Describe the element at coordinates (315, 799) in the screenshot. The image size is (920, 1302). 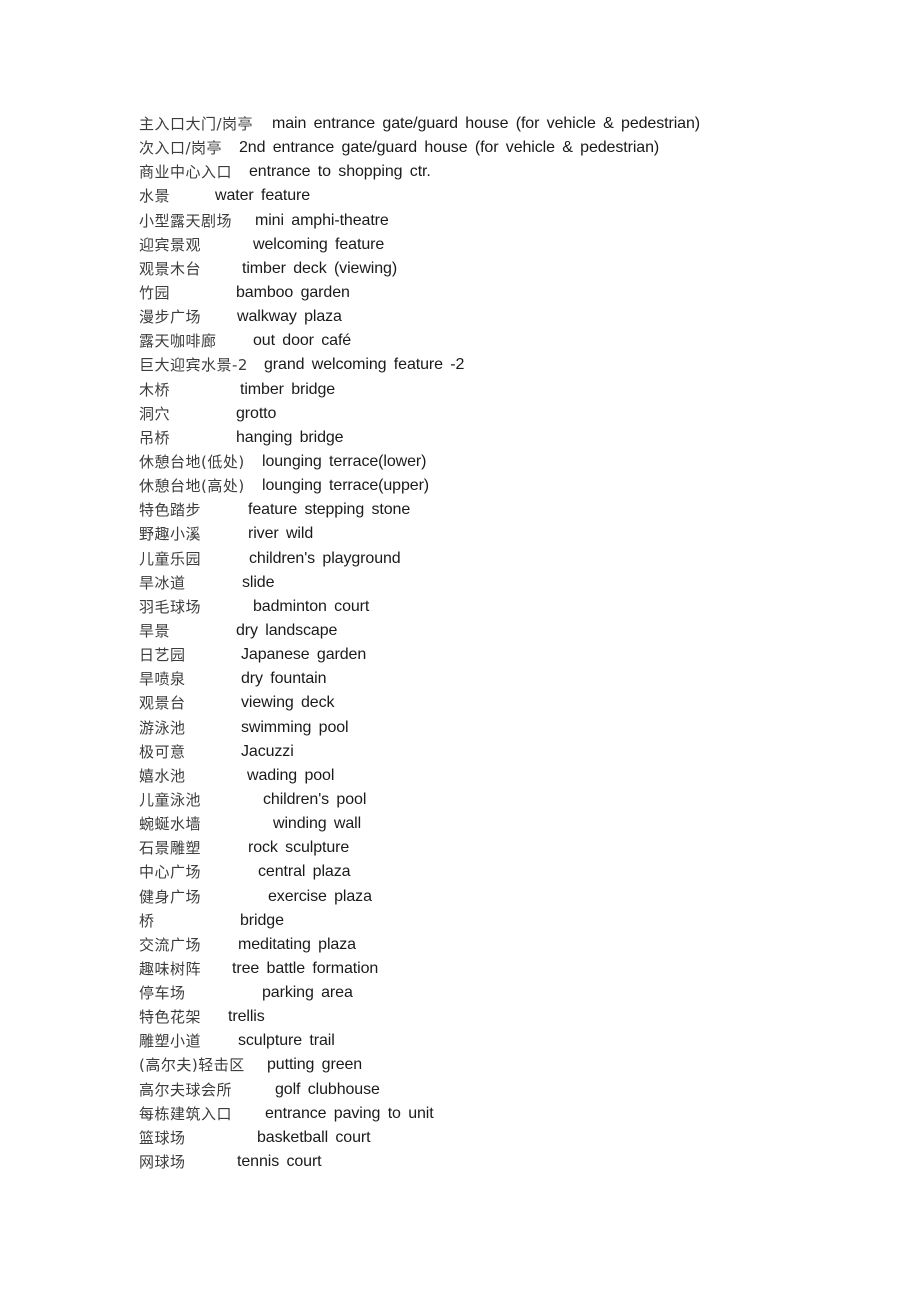
I see `english-term: children's pool` at that location.